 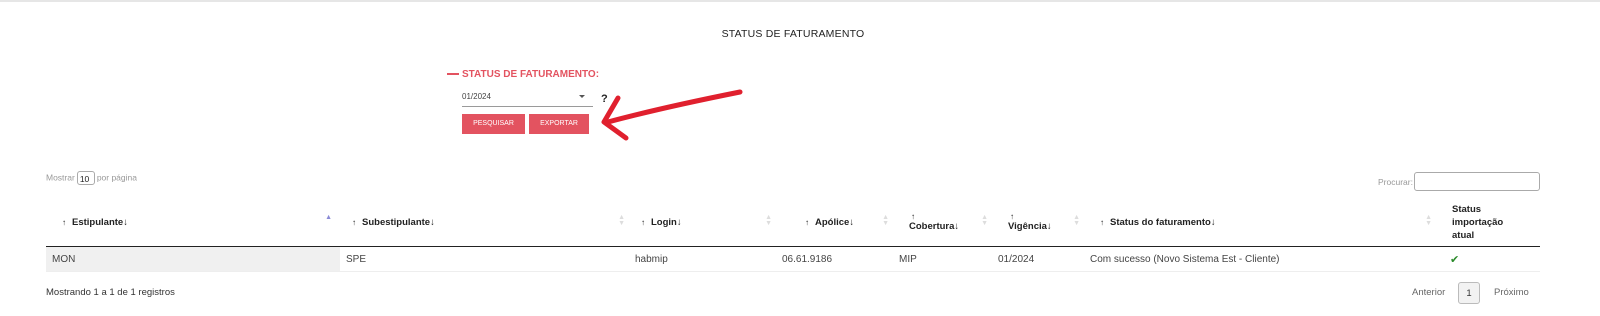 What do you see at coordinates (1395, 182) in the screenshot?
I see `table-search-label: Procurar:` at bounding box center [1395, 182].